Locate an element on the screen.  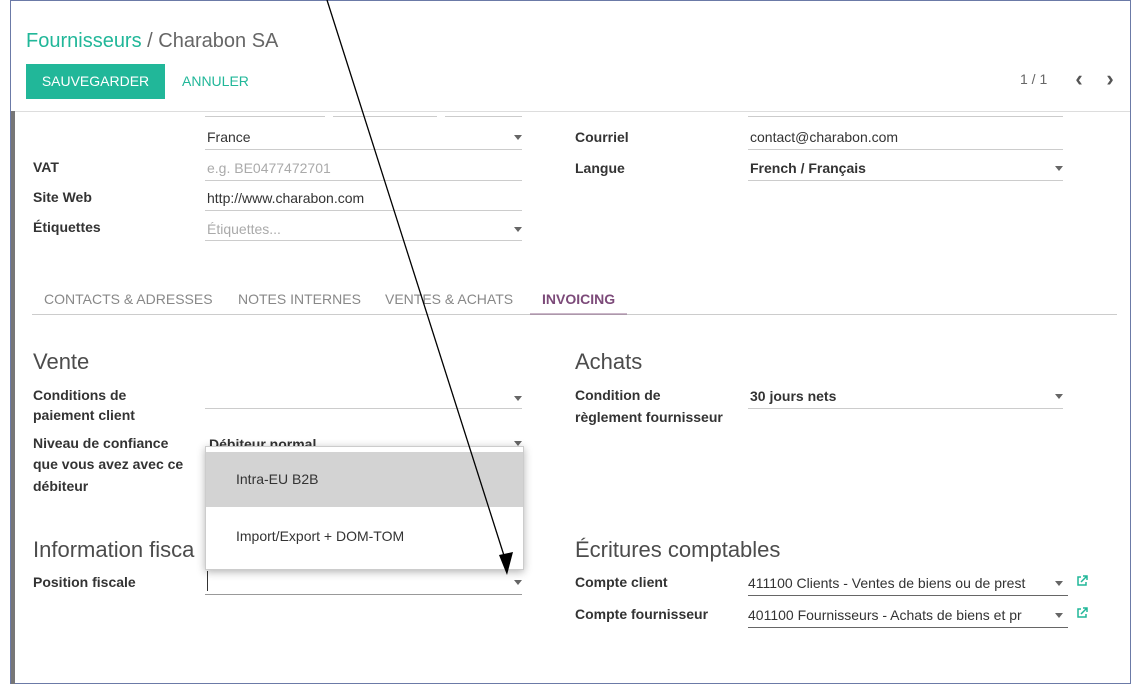
section-title-achats: Achats is located at coordinates (609, 361).